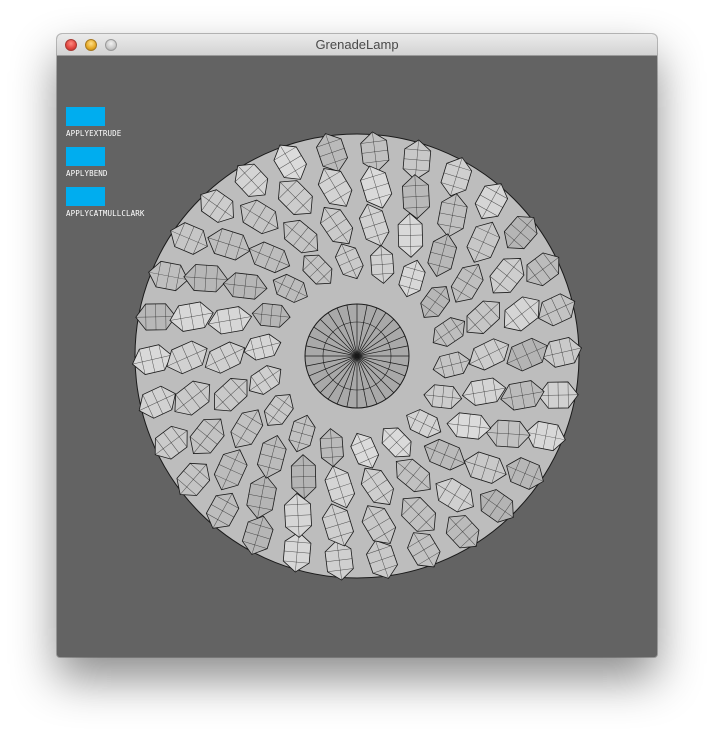  I want to click on apply-bend-control: APPLYBEND, so click(87, 162).